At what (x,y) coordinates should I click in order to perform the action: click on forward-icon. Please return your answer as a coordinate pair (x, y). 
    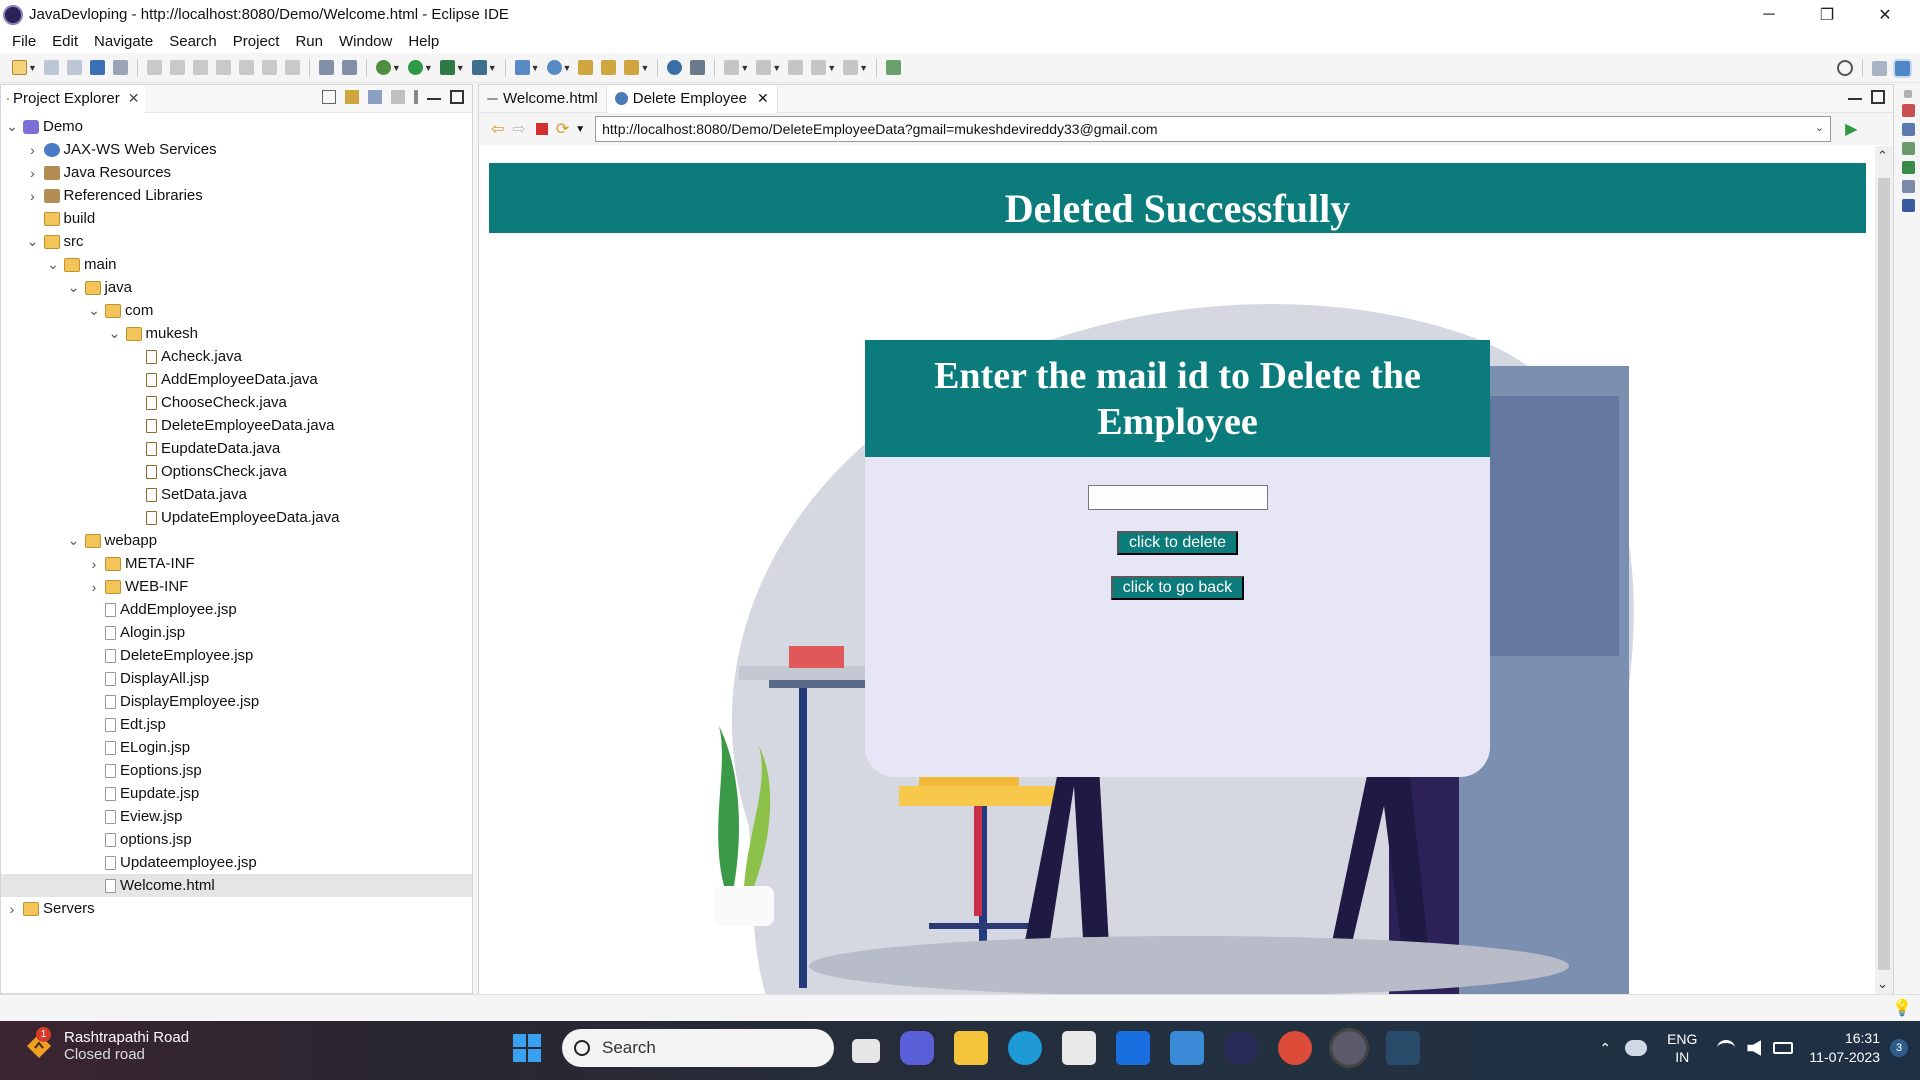
    Looking at the image, I should click on (851, 67).